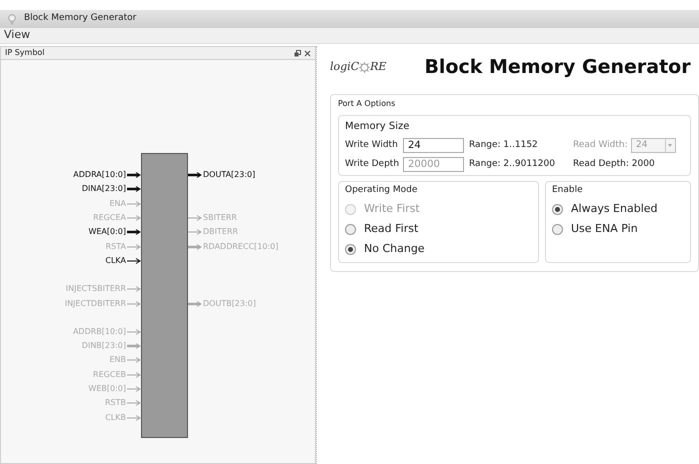 The image size is (699, 464). I want to click on radio-label: Use ENA Pin, so click(604, 229).